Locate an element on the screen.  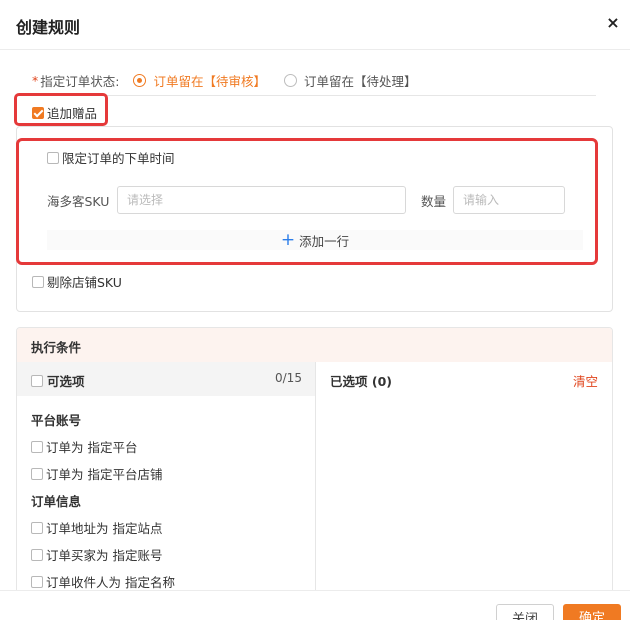
clear-button: 清空 is located at coordinates (585, 380).